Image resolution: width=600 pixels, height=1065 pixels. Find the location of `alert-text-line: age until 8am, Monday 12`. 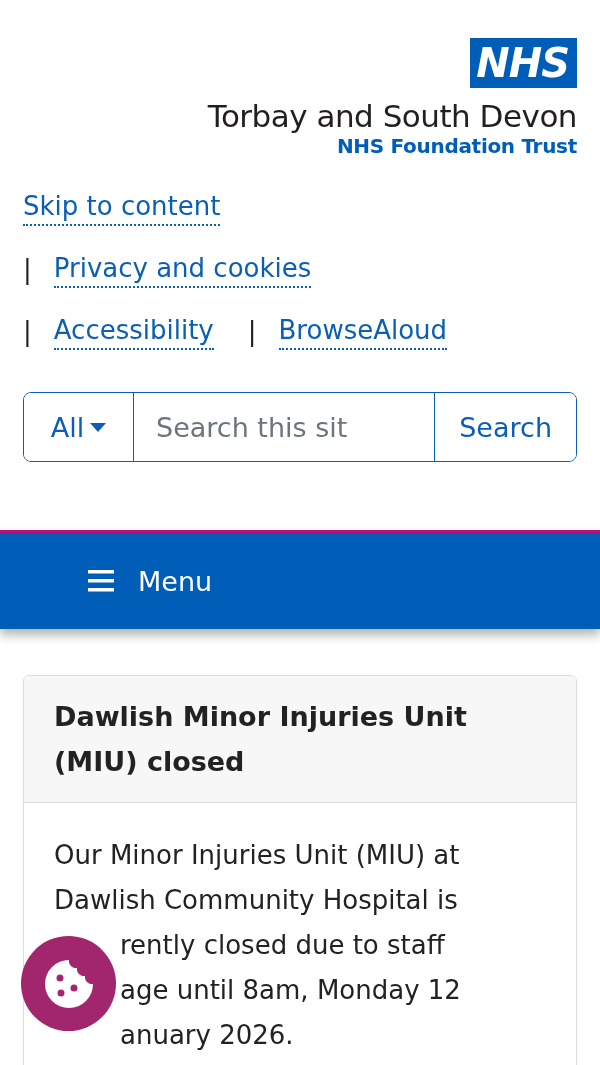

alert-text-line: age until 8am, Monday 12 is located at coordinates (290, 990).